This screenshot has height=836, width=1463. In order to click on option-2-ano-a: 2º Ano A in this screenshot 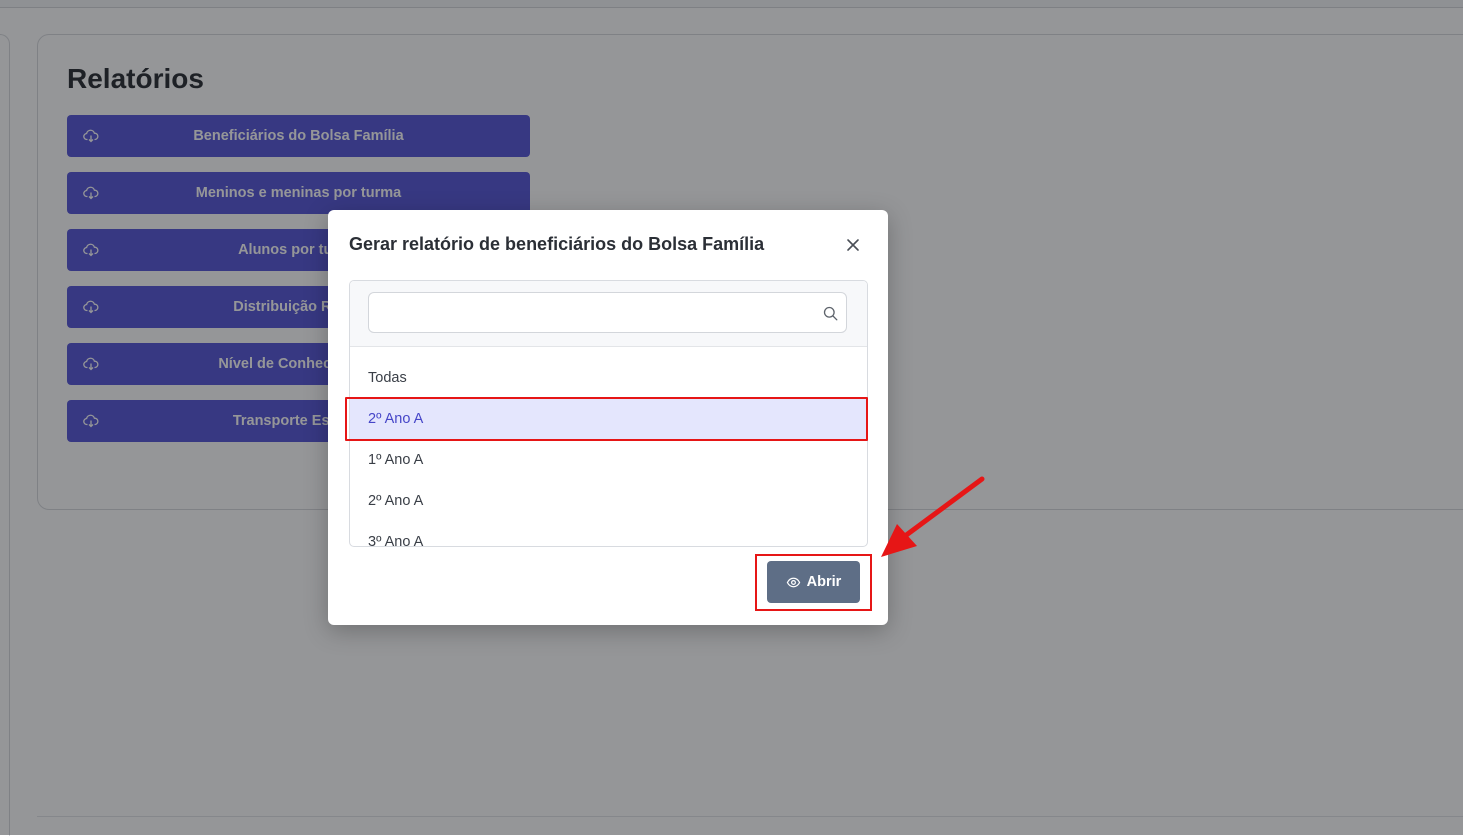, I will do `click(608, 500)`.